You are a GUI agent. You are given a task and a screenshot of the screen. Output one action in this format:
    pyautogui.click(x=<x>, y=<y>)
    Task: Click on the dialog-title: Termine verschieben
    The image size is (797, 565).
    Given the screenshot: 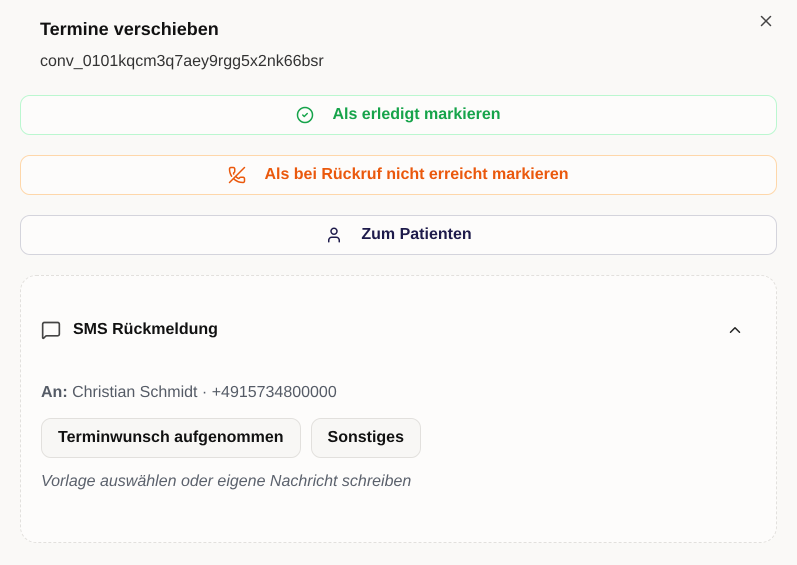 What is the action you would take?
    pyautogui.click(x=130, y=29)
    